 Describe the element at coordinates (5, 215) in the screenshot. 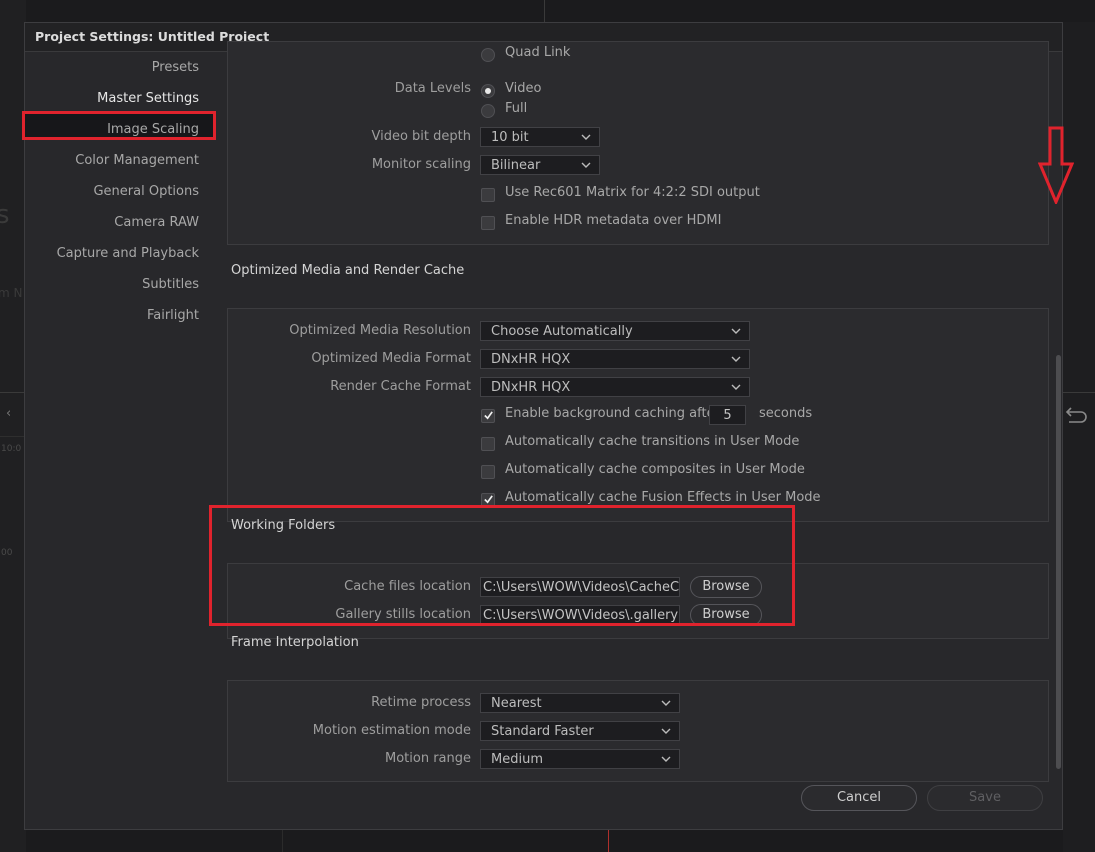

I see `background-text: s` at that location.